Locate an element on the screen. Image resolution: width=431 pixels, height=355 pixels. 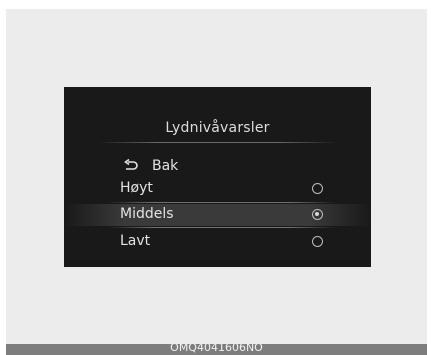
option-lavt: Lavt is located at coordinates (217, 242).